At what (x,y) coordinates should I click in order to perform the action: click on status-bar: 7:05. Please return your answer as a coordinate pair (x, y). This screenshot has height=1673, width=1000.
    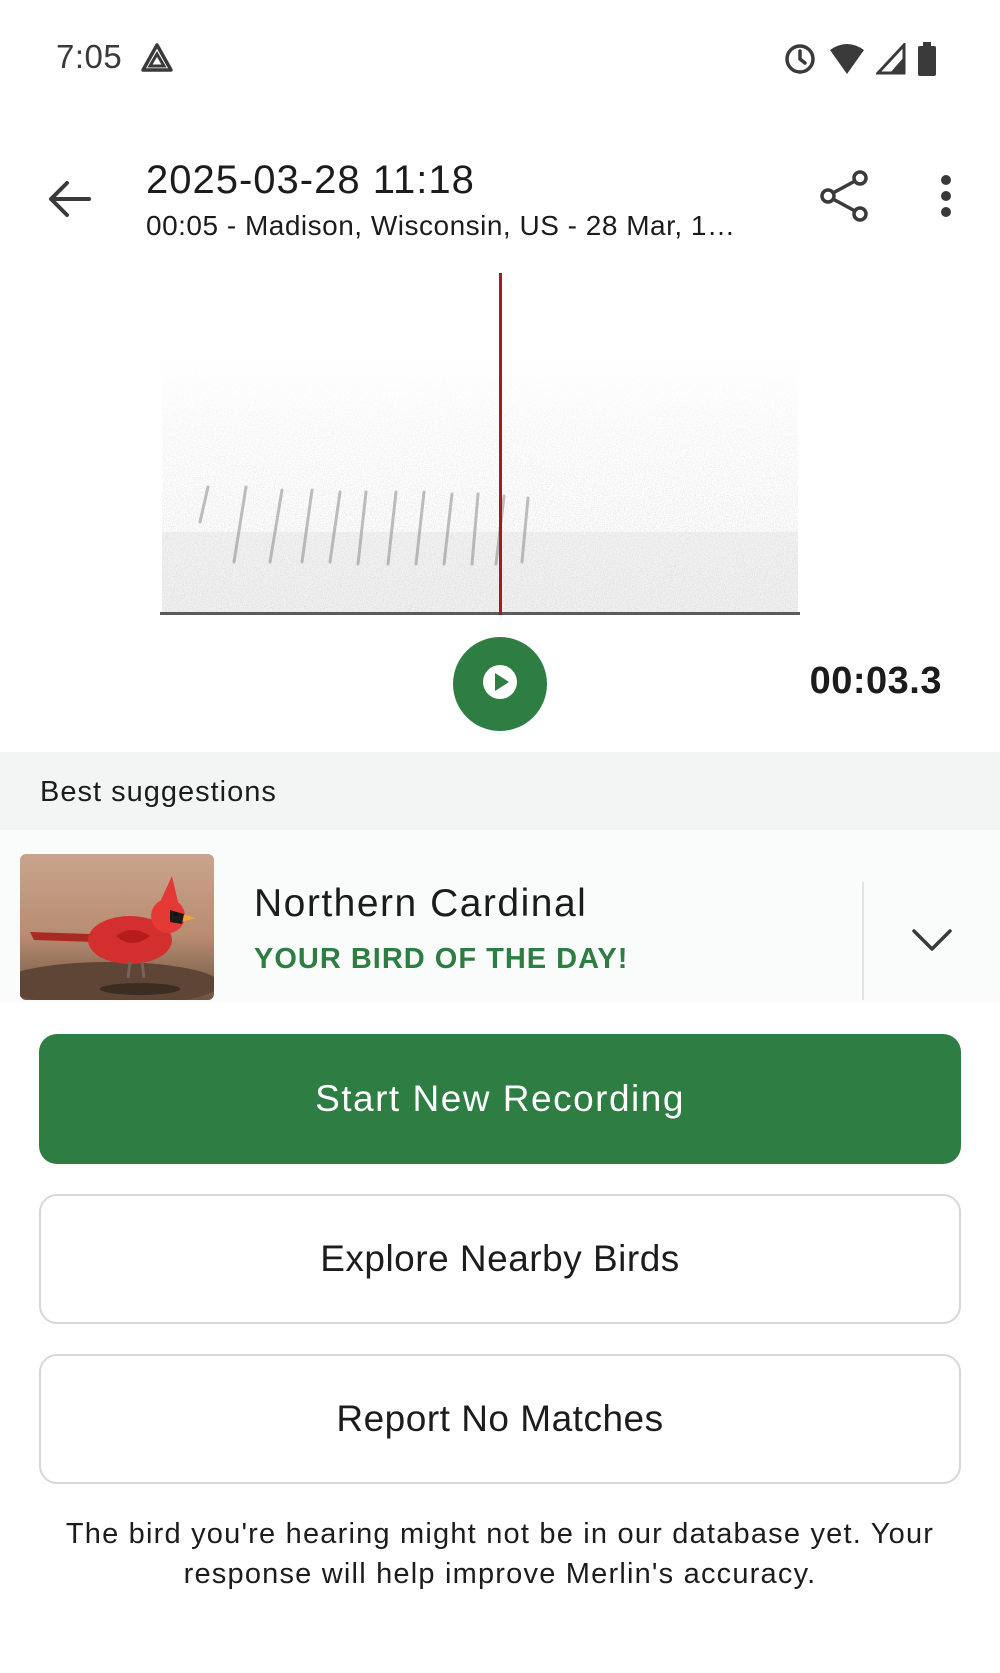
    Looking at the image, I should click on (500, 59).